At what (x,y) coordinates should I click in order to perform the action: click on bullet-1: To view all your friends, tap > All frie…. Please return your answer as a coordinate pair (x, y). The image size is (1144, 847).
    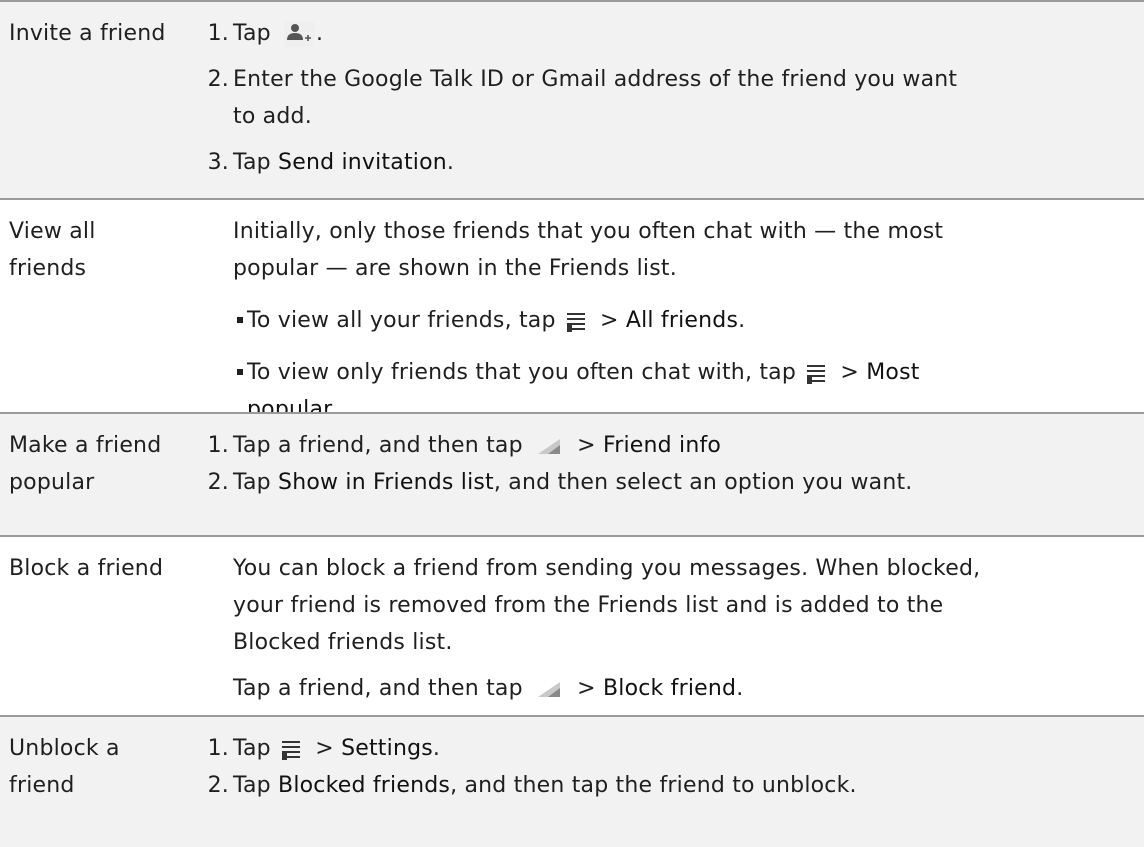
    Looking at the image, I should click on (685, 320).